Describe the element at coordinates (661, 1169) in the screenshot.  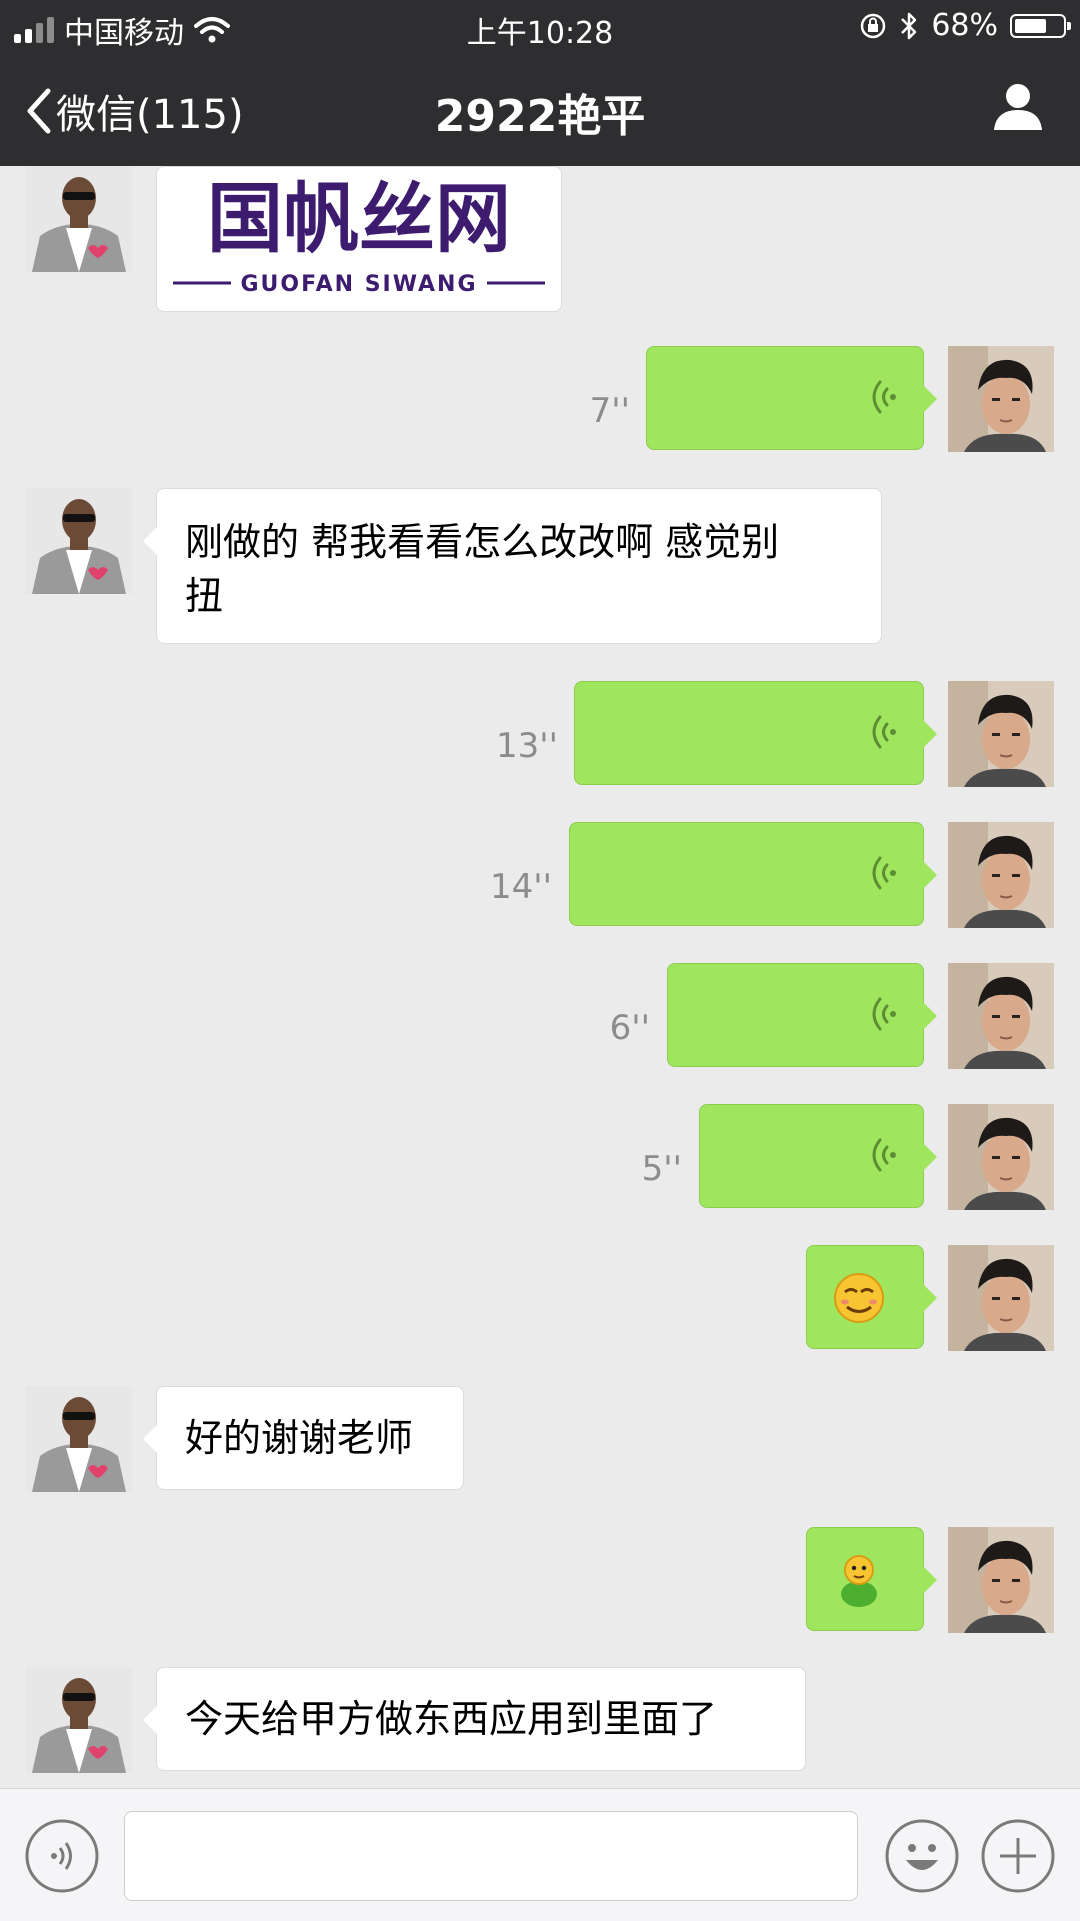
I see `voice-duration: 5''` at that location.